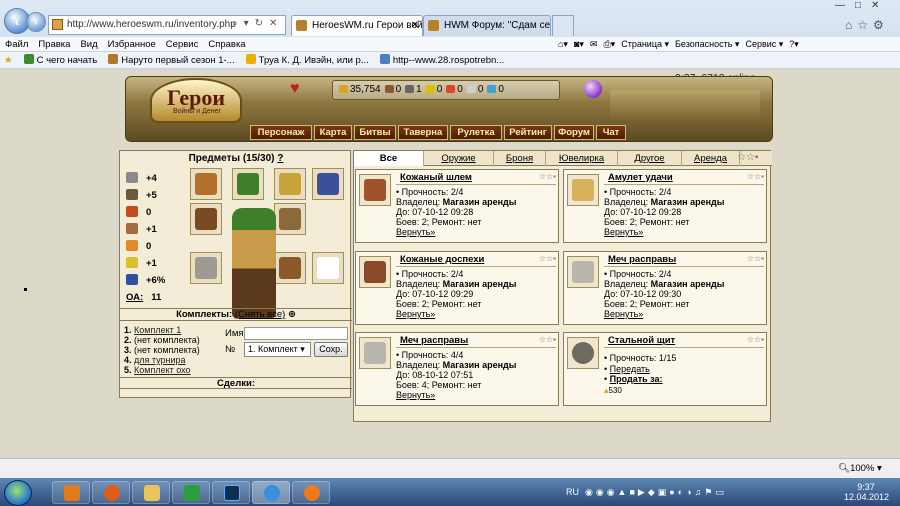 The image size is (900, 506). I want to click on set-label: Комплект 1, so click(157, 330).